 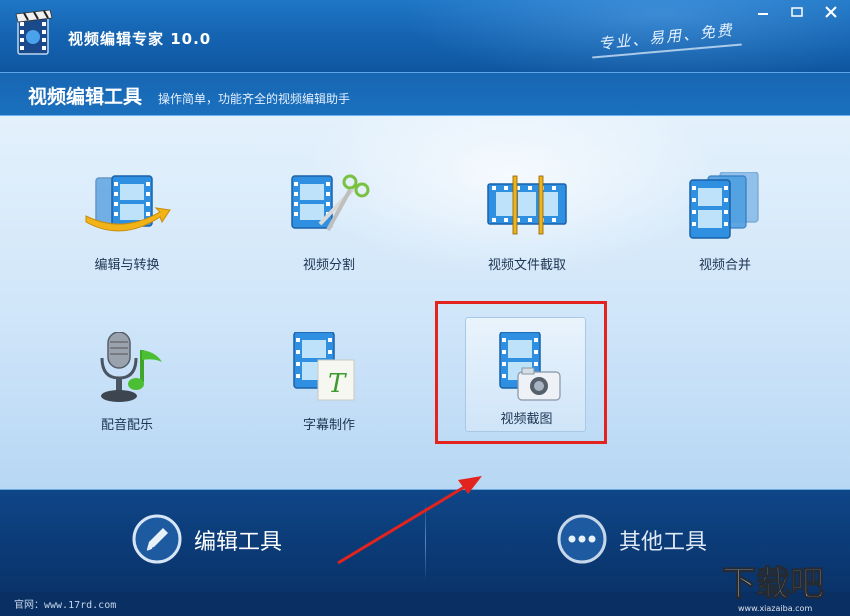 I want to click on tool-label: 配音配乐, so click(x=126, y=425).